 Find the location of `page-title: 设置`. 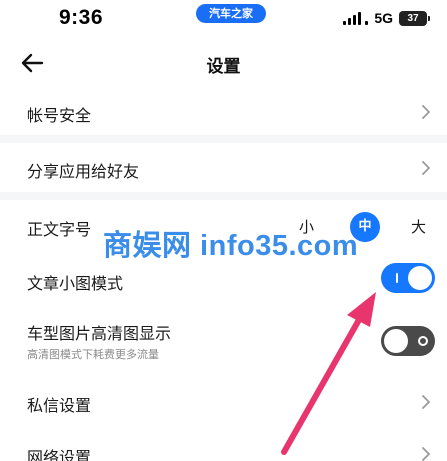

page-title: 设置 is located at coordinates (223, 67).